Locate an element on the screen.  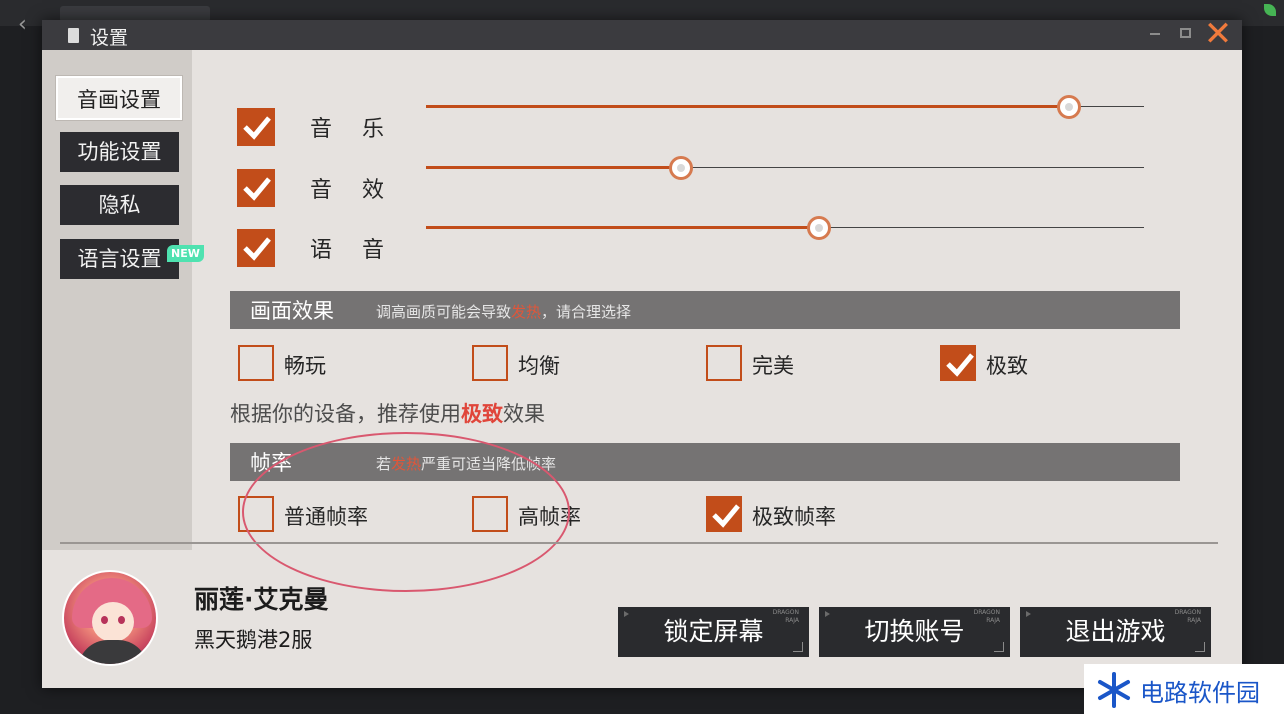
watermark-text: 电路软件园 is located at coordinates (1200, 693).